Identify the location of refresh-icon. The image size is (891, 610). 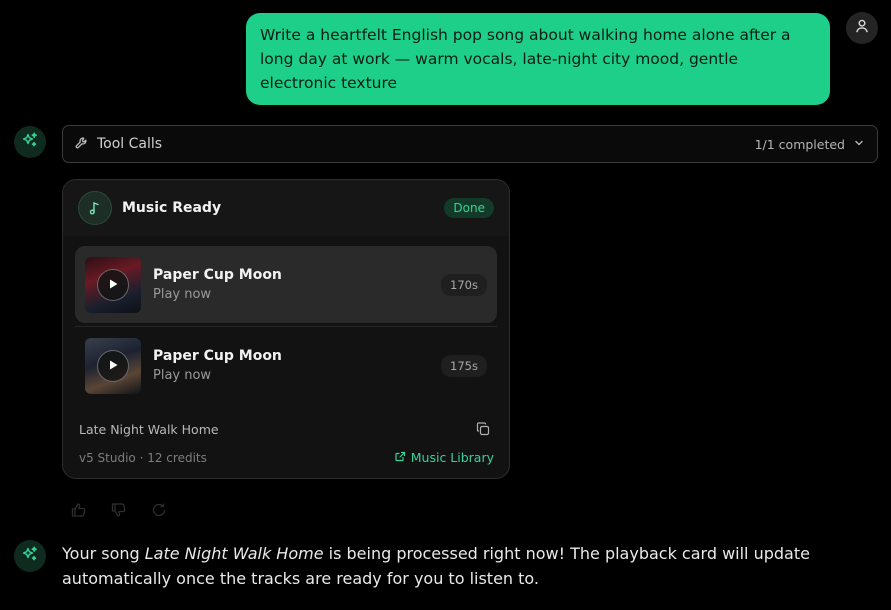
(159, 510).